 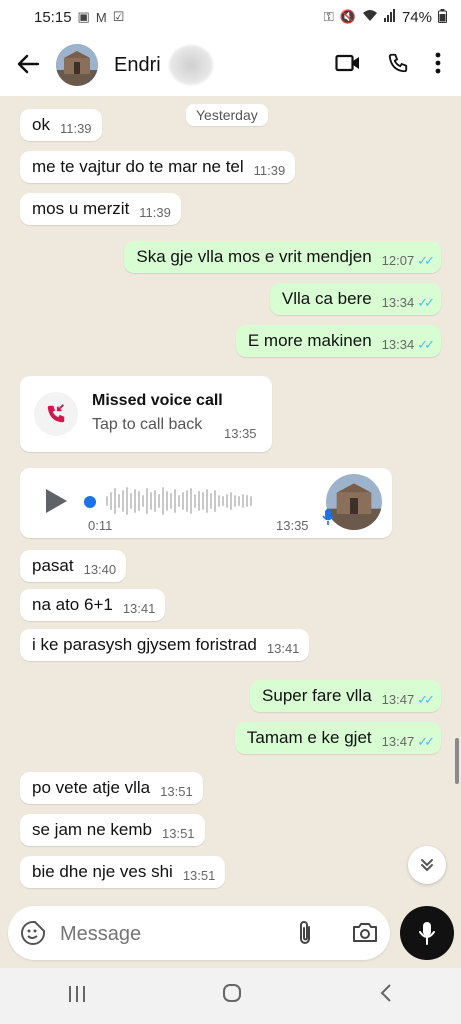 I want to click on message-time: 13:35, so click(x=292, y=525).